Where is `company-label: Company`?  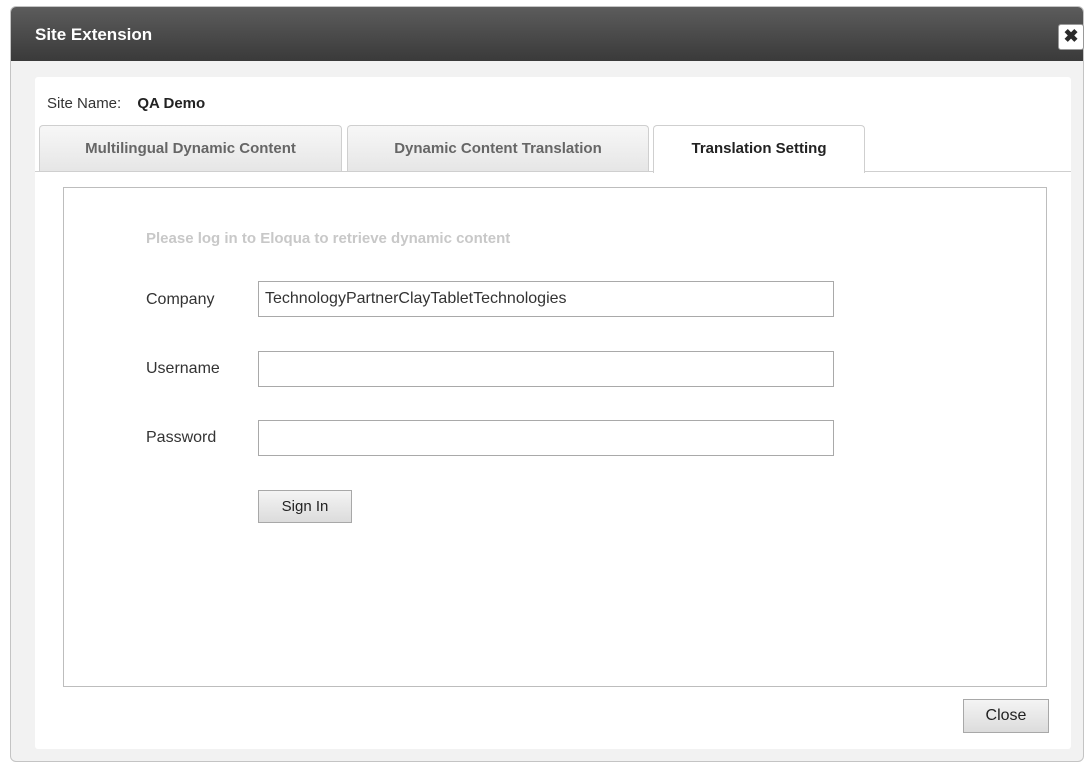 company-label: Company is located at coordinates (180, 299).